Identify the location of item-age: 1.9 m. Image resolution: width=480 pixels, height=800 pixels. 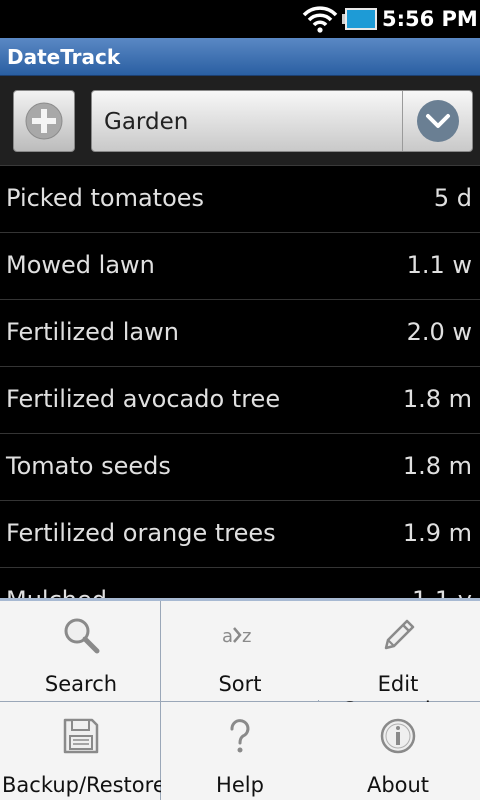
(437, 533).